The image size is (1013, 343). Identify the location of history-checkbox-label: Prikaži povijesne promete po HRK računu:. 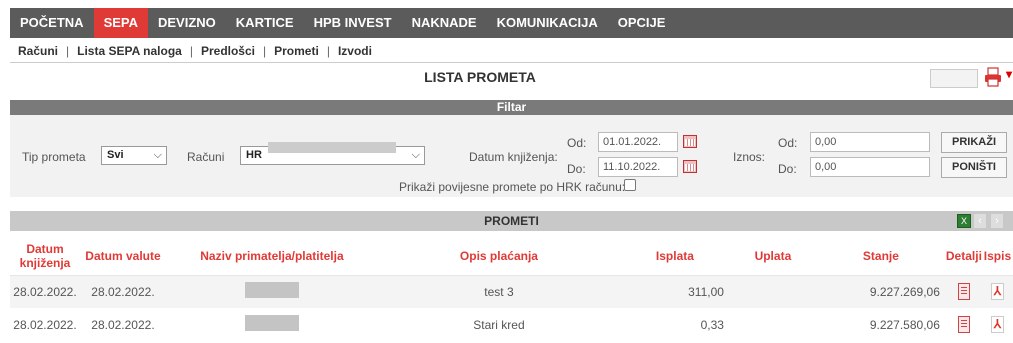
(512, 187).